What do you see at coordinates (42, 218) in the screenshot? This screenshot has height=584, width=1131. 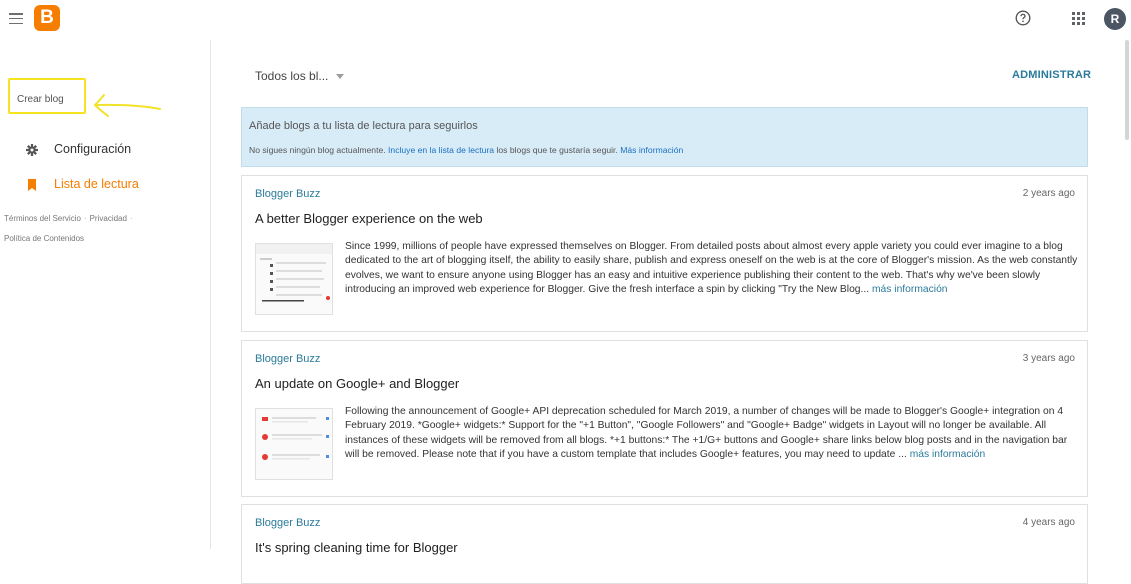 I see `terms-link: Términos del Servicio` at bounding box center [42, 218].